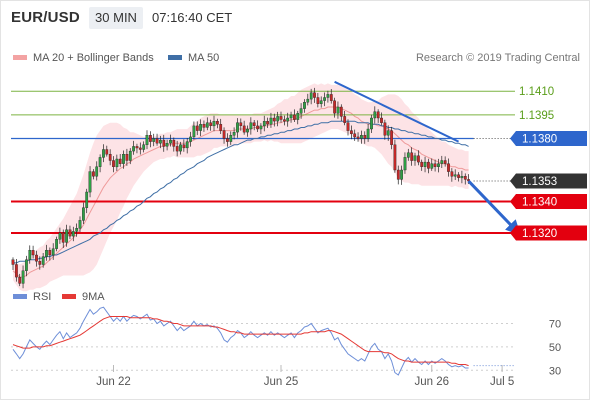 The image size is (590, 400). What do you see at coordinates (555, 348) in the screenshot?
I see `rsi-tick-label: 50` at bounding box center [555, 348].